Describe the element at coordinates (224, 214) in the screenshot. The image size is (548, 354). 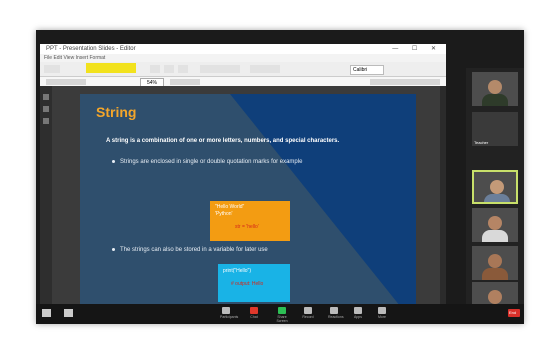
I see `orange-line-2: 'Python'` at that location.